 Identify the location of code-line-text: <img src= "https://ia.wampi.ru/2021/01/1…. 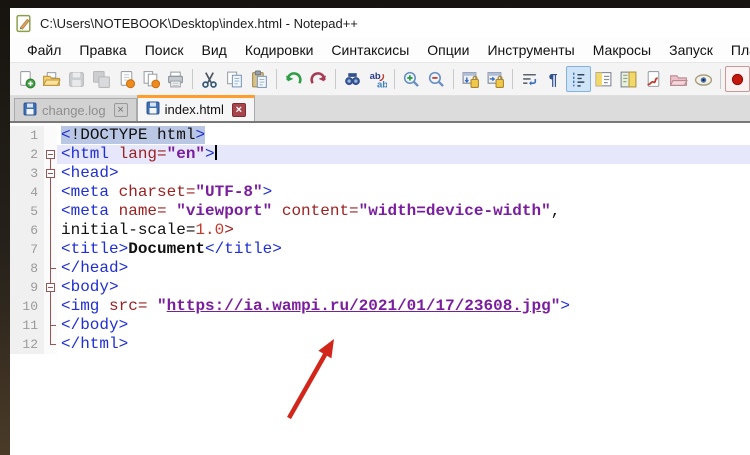
(315, 306).